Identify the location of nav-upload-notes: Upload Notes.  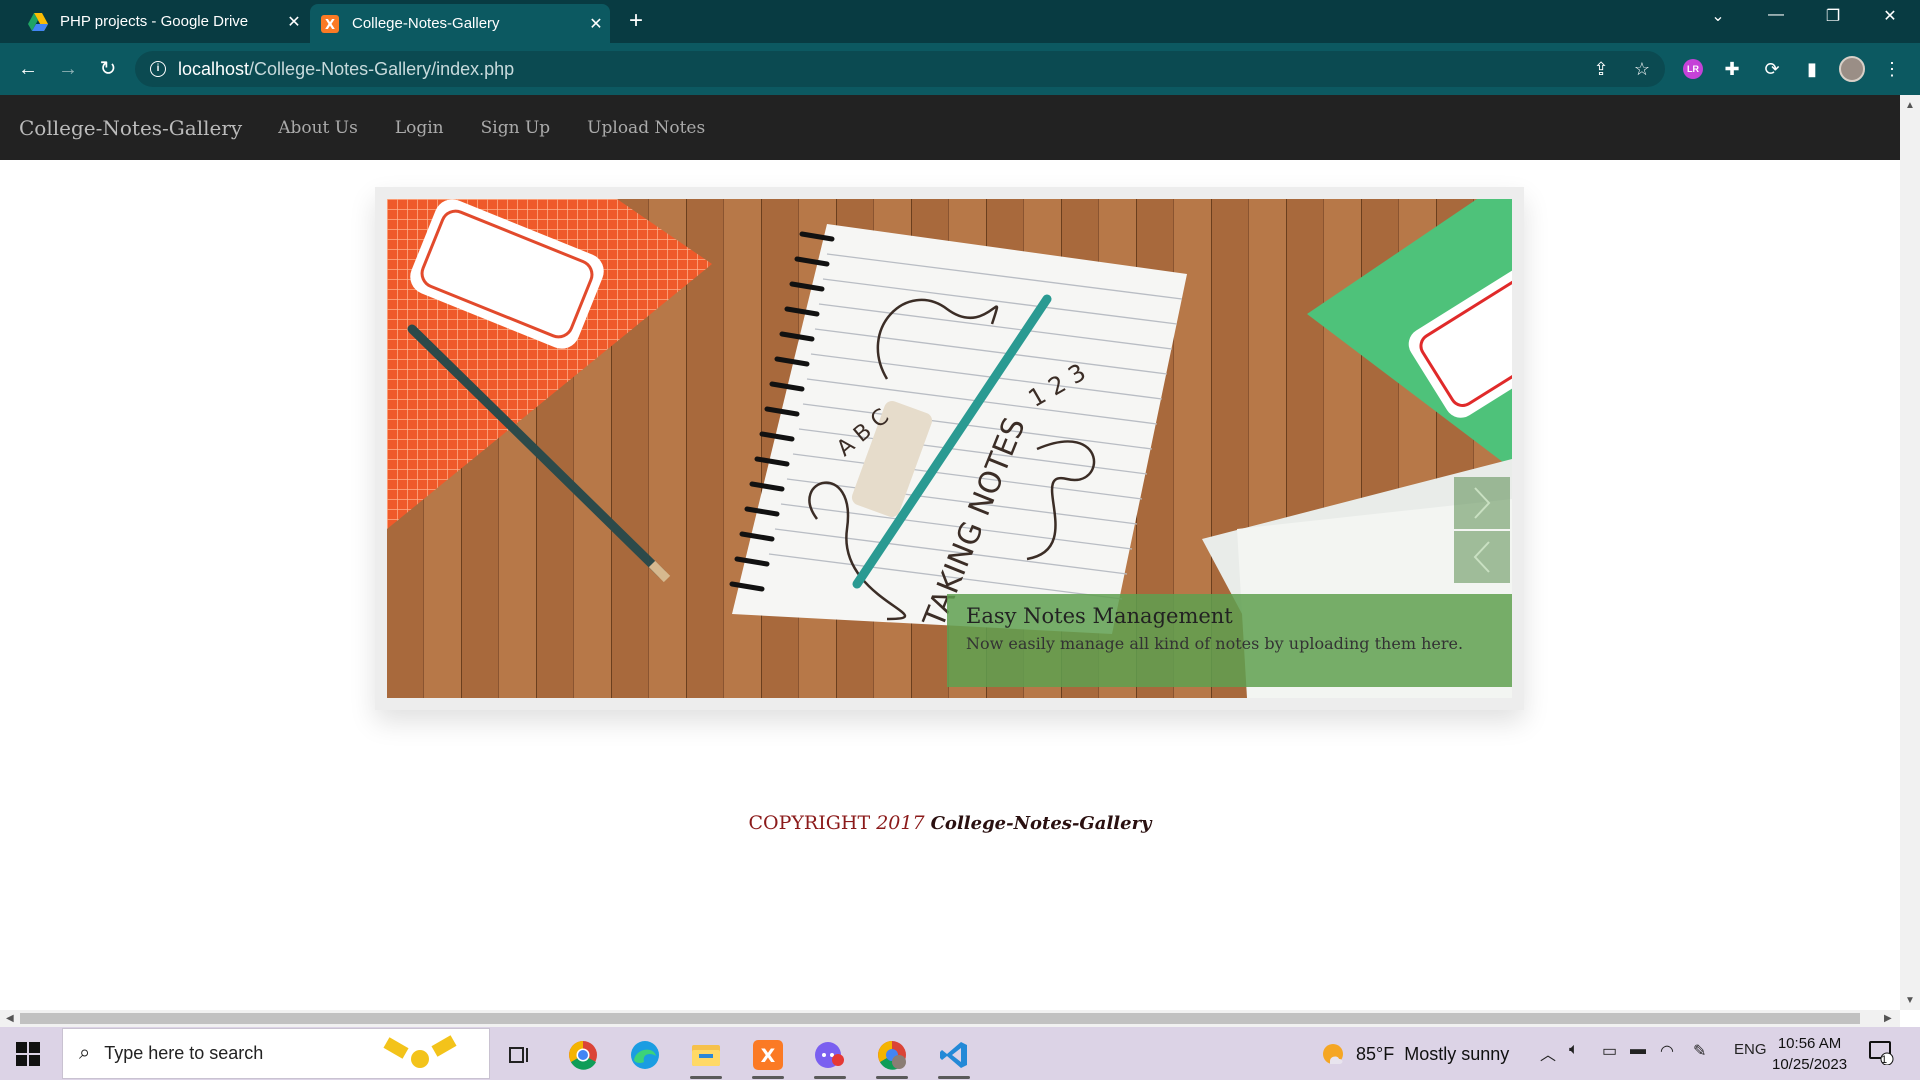
(646, 128).